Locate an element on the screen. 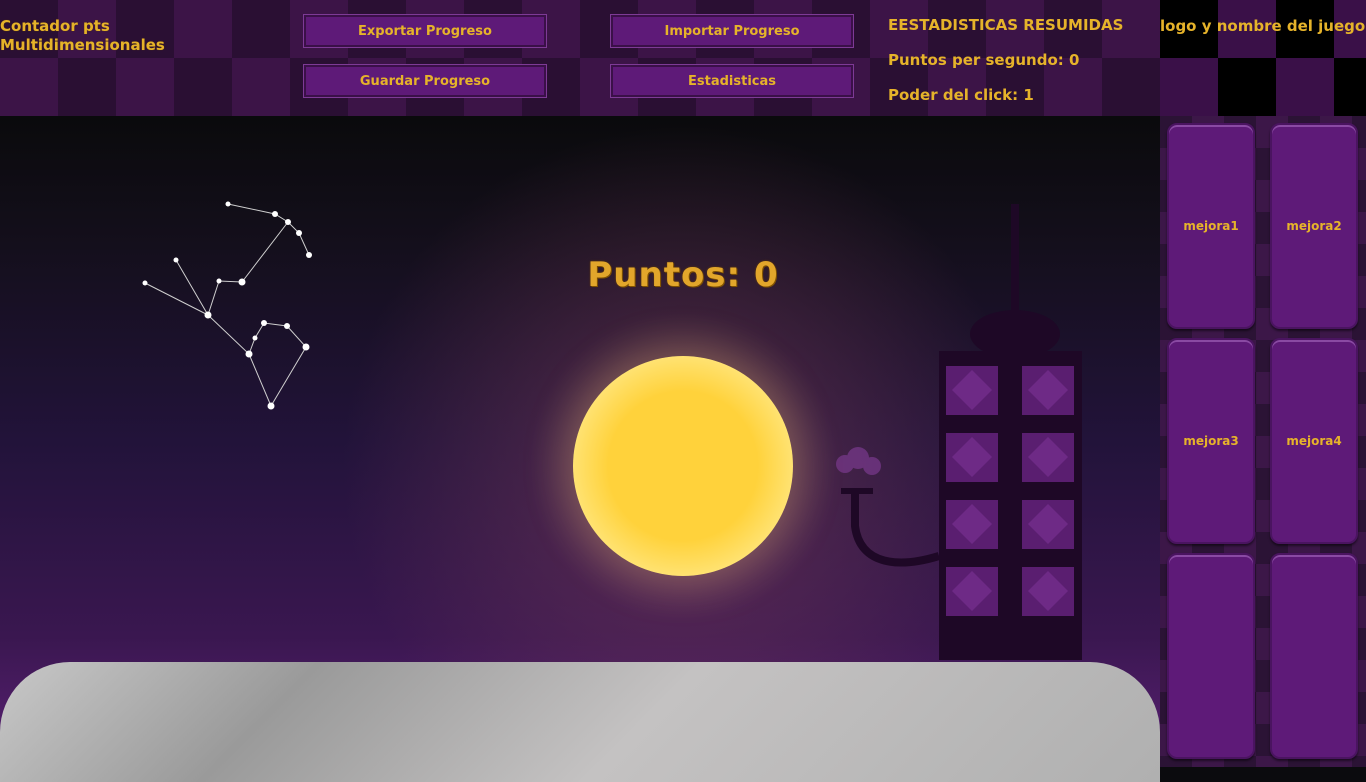  upgrade-3-button: mejora3 is located at coordinates (1211, 441).